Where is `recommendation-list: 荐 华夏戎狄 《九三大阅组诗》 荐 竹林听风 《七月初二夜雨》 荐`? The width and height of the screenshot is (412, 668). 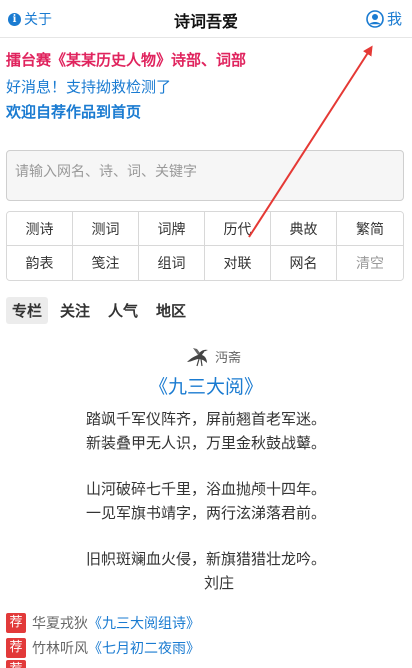
recommendation-list: 荐 华夏戎狄 《九三大阅组诗》 荐 竹林听风 《七月初二夜雨》 荐 is located at coordinates (103, 639).